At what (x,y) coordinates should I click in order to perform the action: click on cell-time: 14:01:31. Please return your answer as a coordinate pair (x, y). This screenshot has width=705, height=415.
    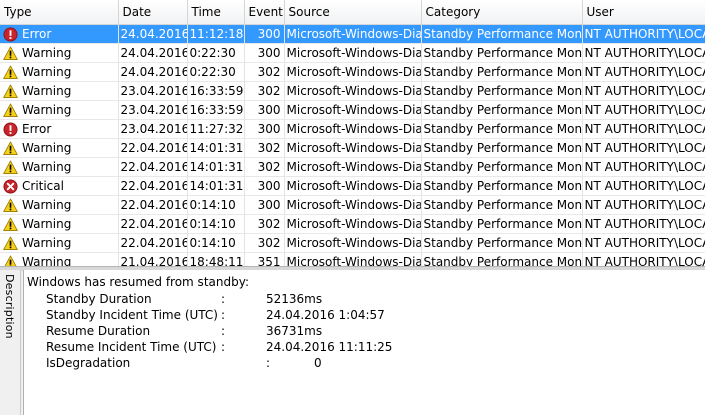
    Looking at the image, I should click on (216, 186).